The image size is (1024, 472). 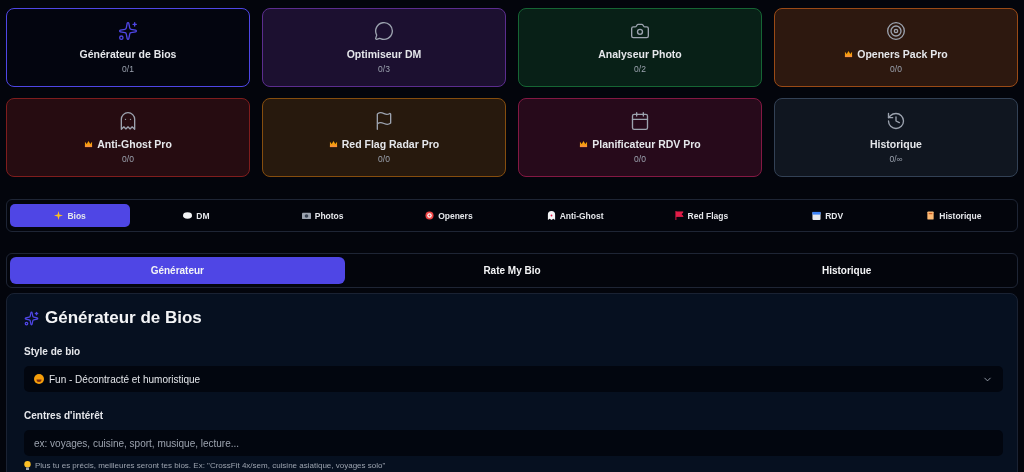 I want to click on tool-title: Openers Pack Pro, so click(x=902, y=54).